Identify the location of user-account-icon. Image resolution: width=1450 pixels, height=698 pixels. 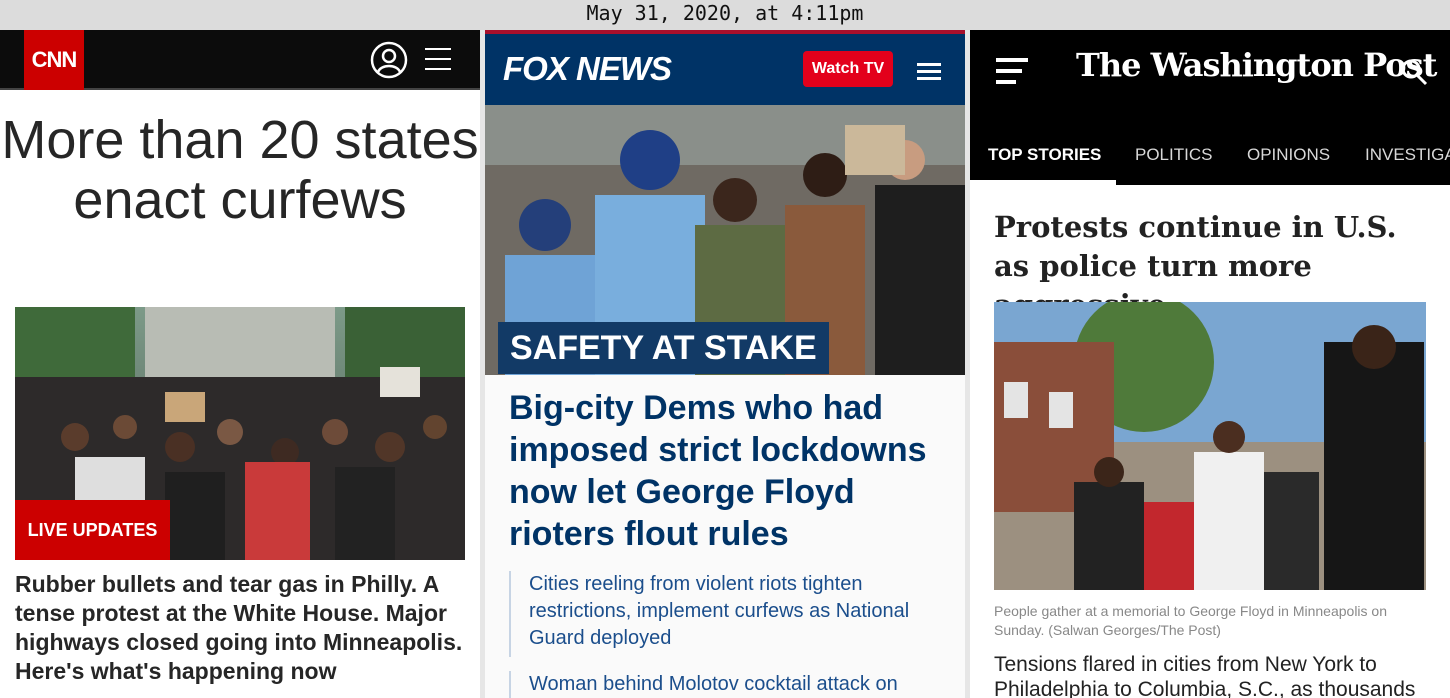
(389, 60).